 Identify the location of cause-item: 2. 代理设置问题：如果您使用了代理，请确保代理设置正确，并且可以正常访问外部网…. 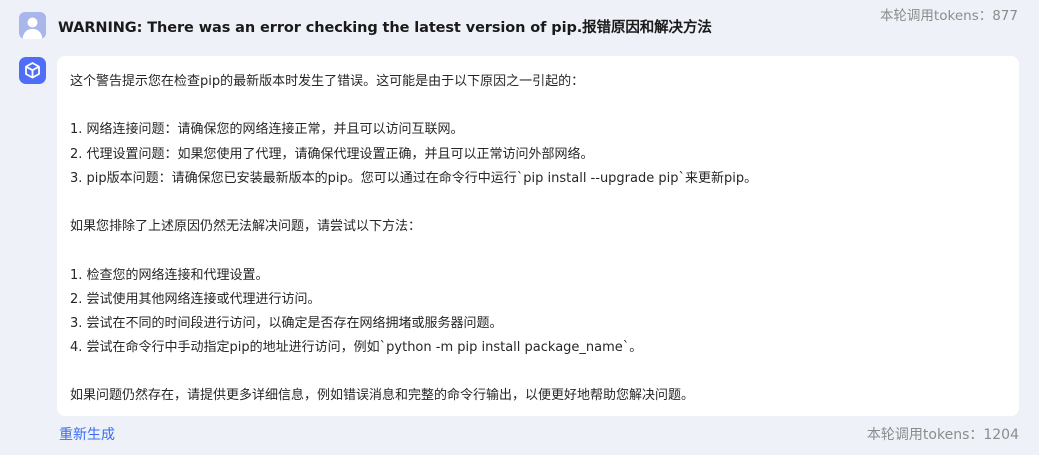
(332, 154).